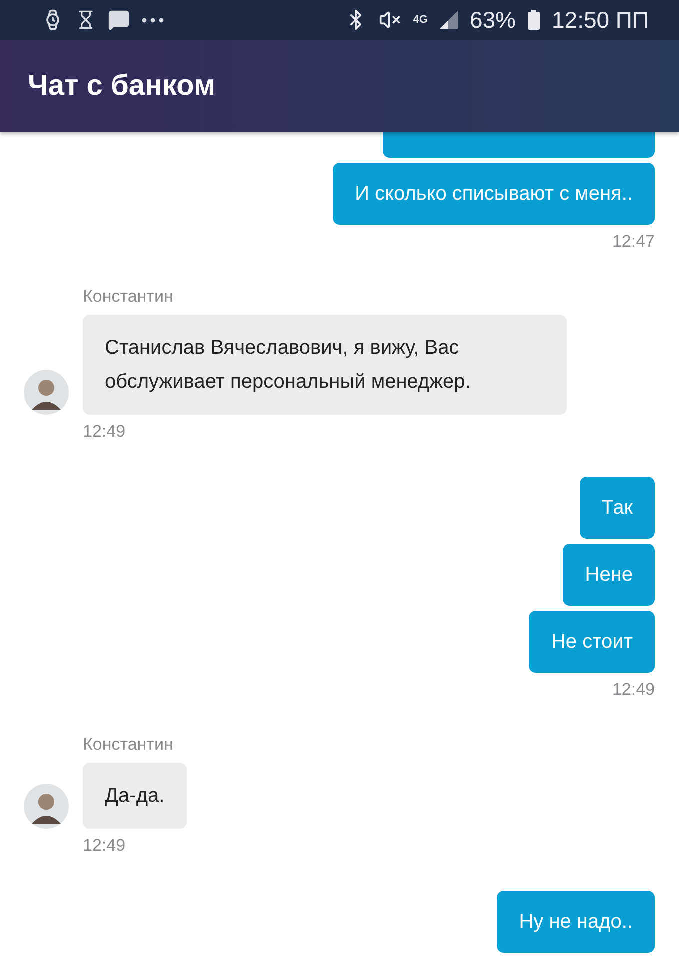 This screenshot has width=679, height=960. Describe the element at coordinates (135, 796) in the screenshot. I see `message-bubble: Да-да.` at that location.